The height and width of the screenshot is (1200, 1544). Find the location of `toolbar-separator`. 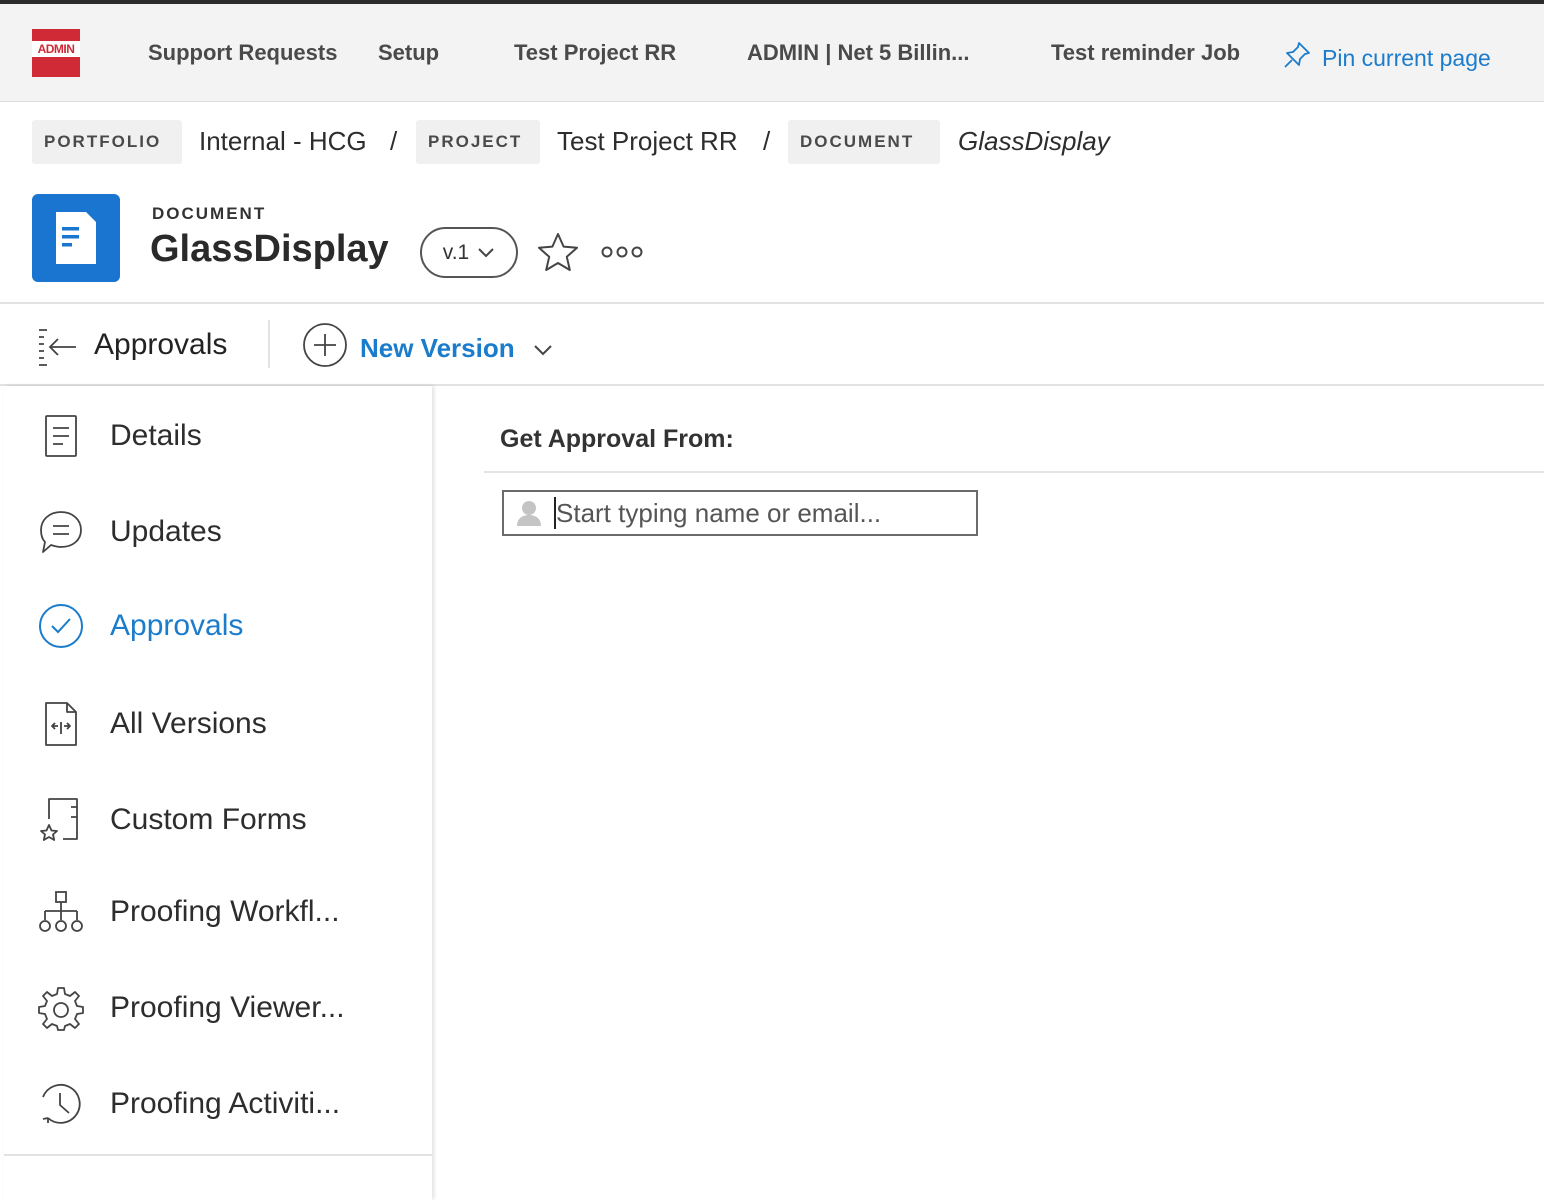

toolbar-separator is located at coordinates (269, 344).